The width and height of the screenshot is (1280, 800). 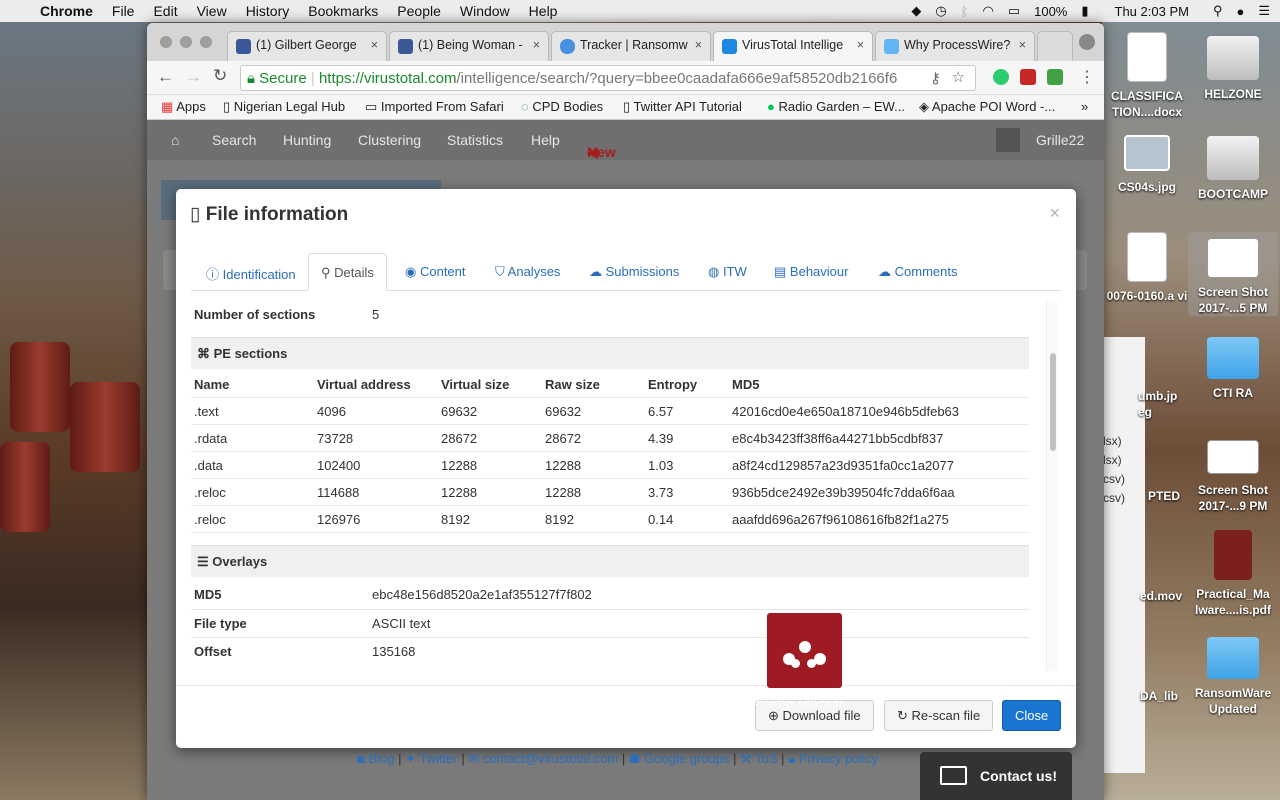 I want to click on menu-history: History, so click(x=268, y=11).